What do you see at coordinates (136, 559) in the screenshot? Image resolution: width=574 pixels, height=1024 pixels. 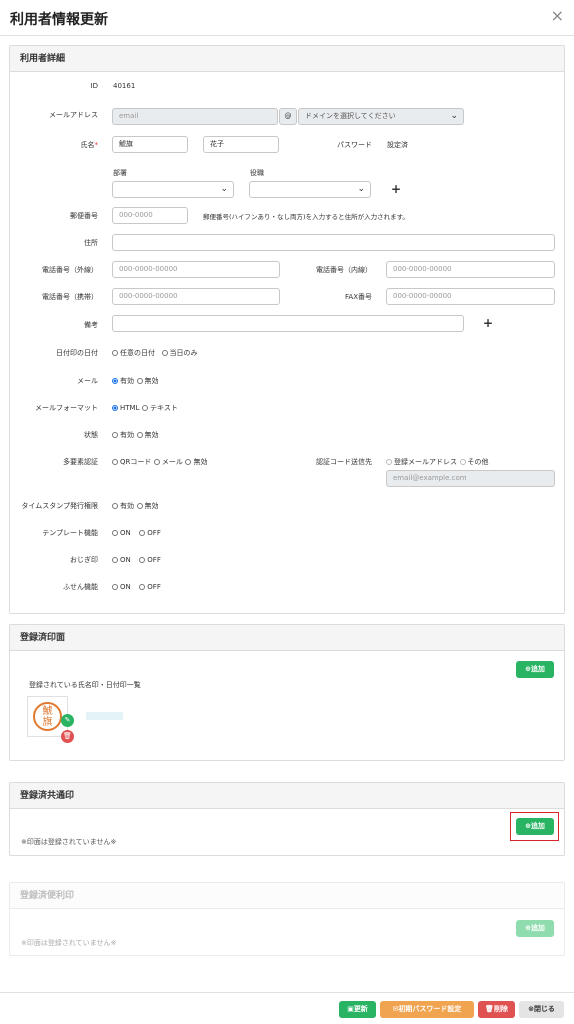 I see `ojigi-radio-group: ON OFF` at bounding box center [136, 559].